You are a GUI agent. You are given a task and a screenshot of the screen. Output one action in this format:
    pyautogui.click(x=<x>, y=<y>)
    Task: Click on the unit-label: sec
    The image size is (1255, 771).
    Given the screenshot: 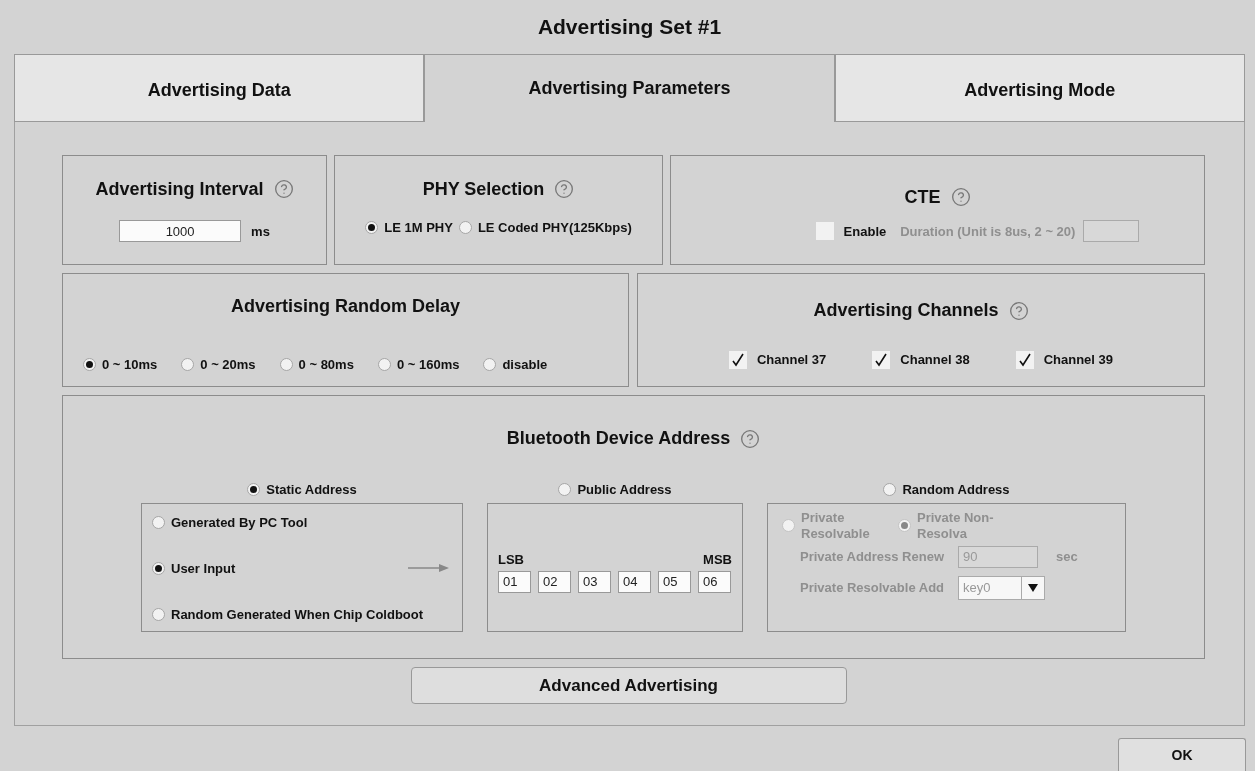 What is the action you would take?
    pyautogui.click(x=1067, y=557)
    